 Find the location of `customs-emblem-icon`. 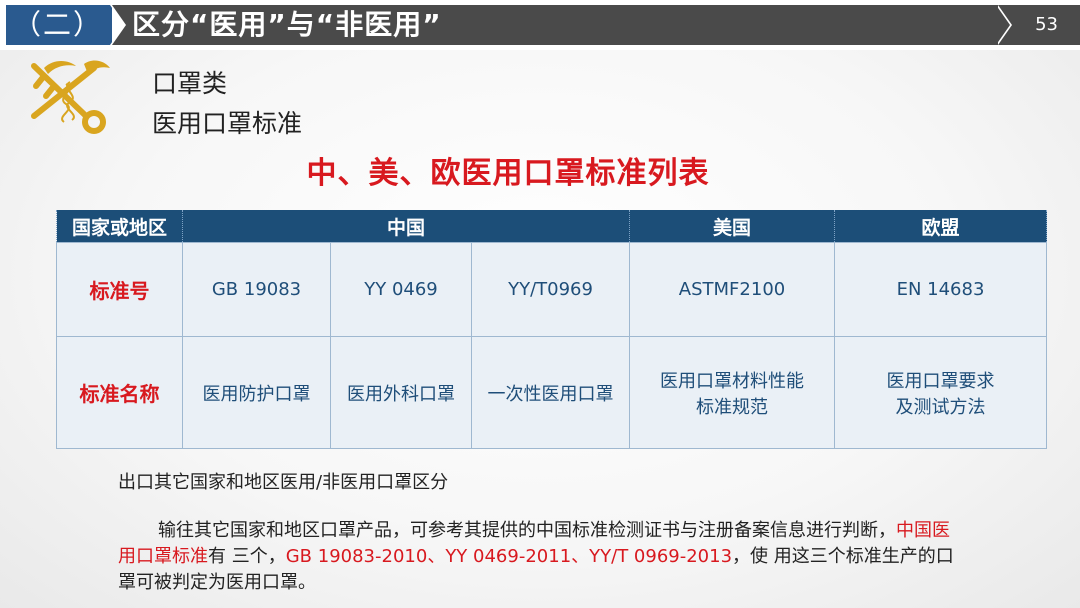

customs-emblem-icon is located at coordinates (70, 97).